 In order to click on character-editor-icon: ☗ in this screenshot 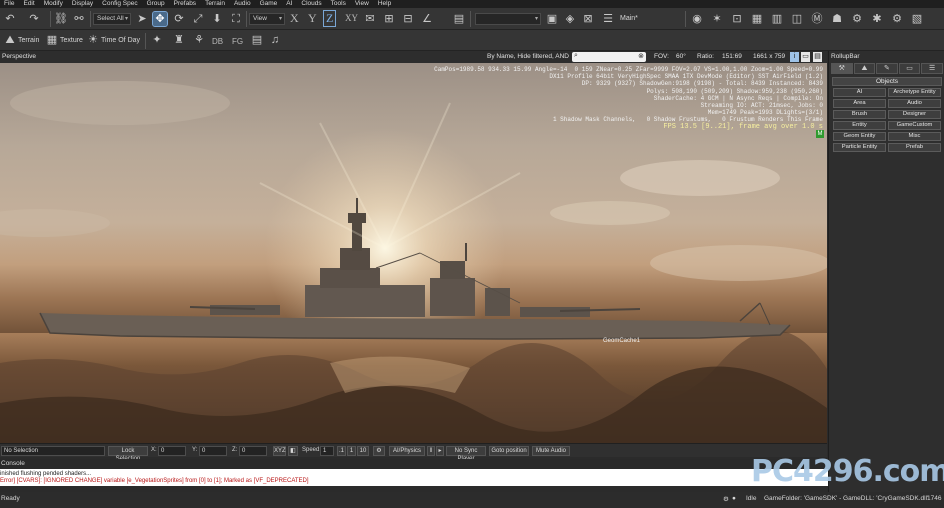, I will do `click(837, 19)`.